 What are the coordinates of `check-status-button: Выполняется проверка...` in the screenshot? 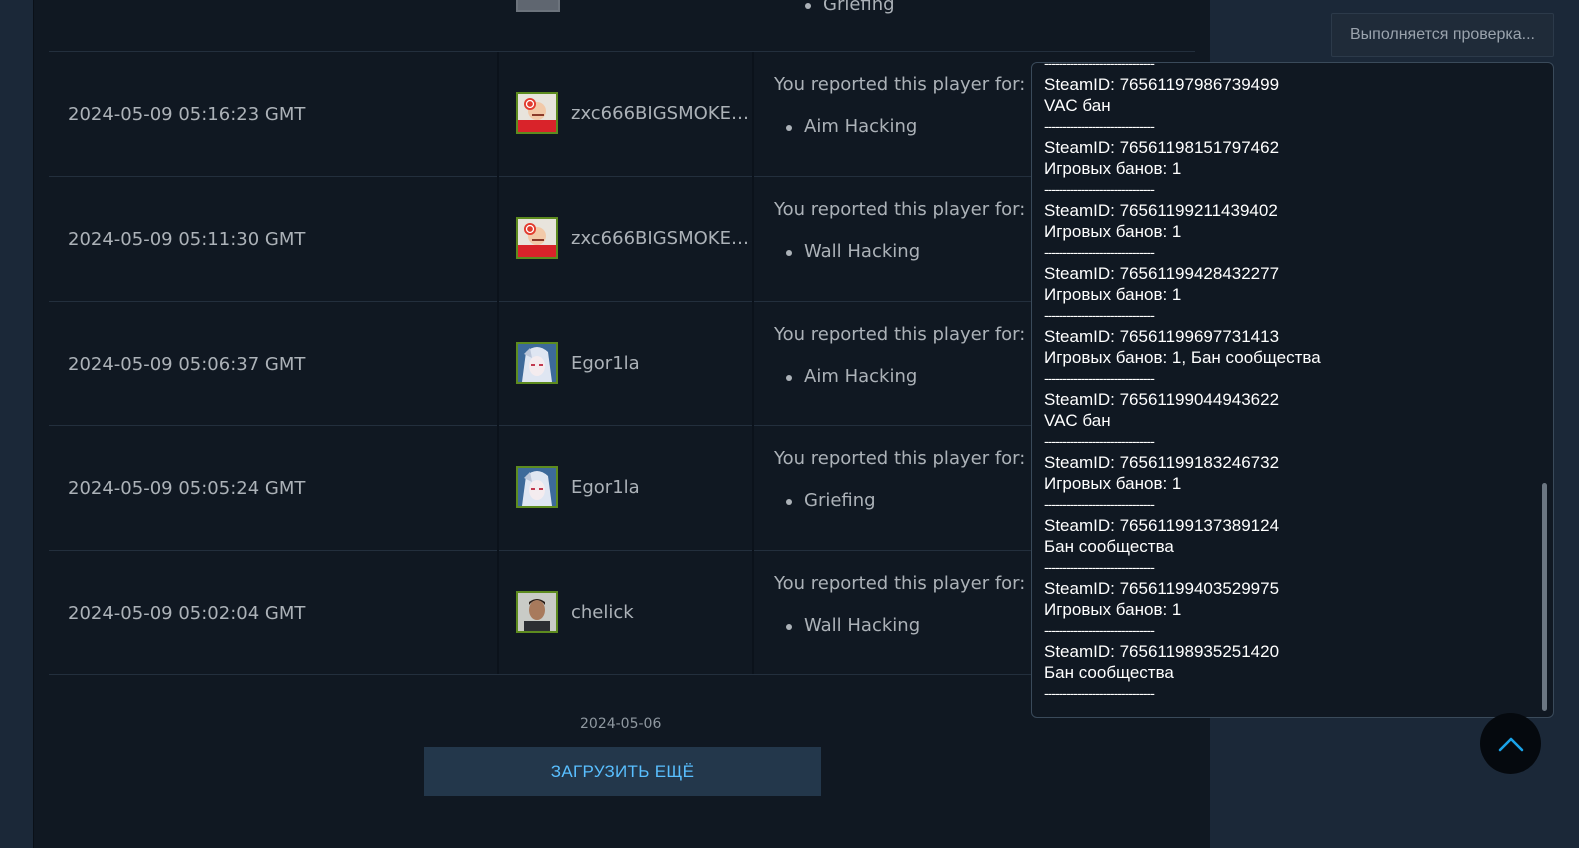 It's located at (1442, 35).